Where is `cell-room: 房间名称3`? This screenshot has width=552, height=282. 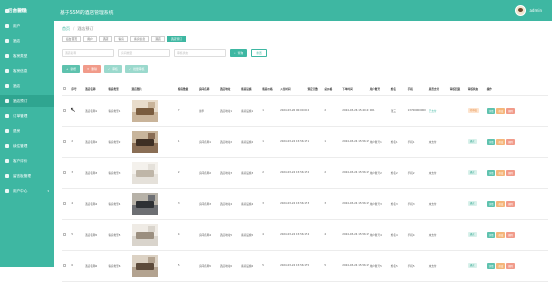
cell-room: 房间名称3 is located at coordinates (208, 204).